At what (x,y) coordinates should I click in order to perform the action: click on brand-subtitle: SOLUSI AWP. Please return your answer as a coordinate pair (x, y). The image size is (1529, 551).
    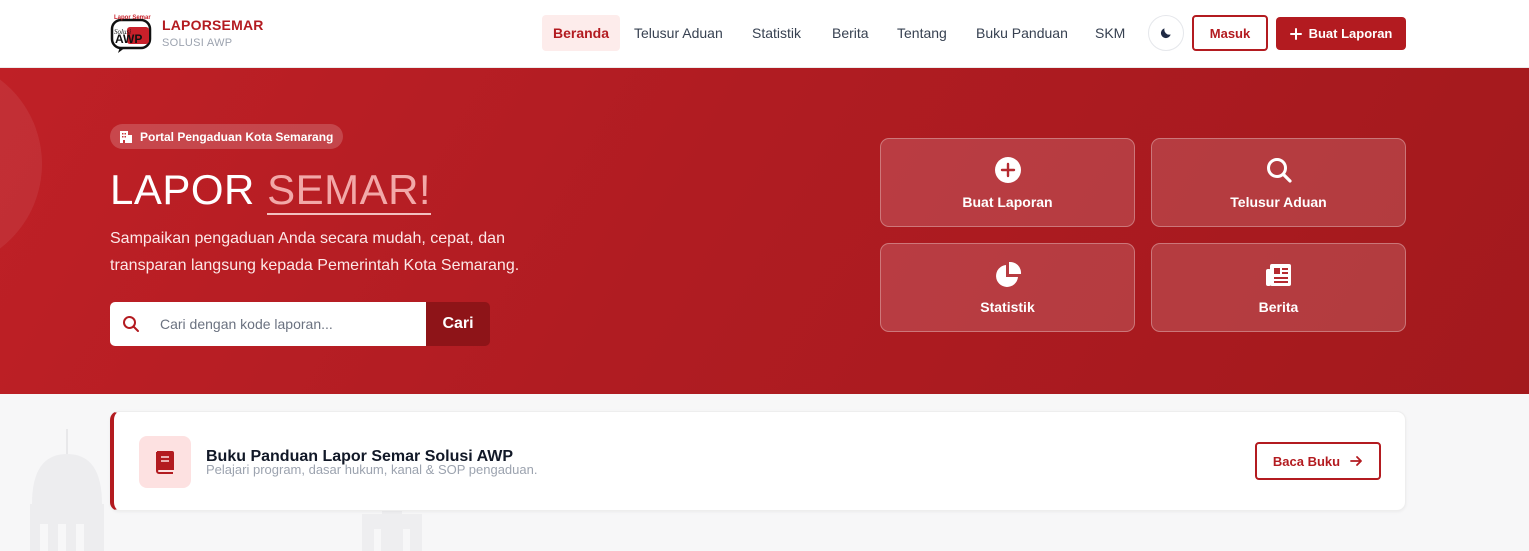
    Looking at the image, I should click on (197, 43).